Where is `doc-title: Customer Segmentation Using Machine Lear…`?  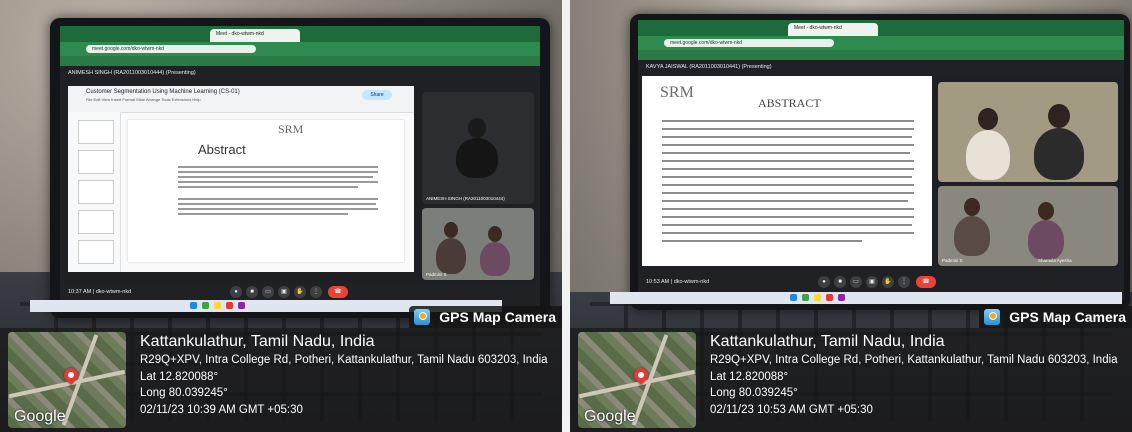
doc-title: Customer Segmentation Using Machine Lear… is located at coordinates (163, 92).